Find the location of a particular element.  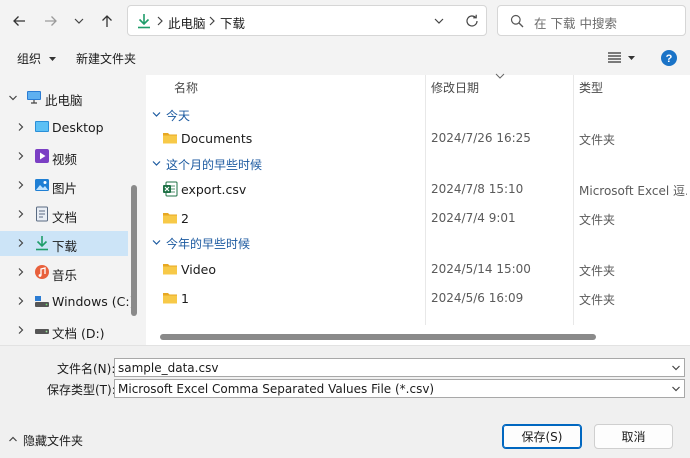

sidebar-item-videos: 视频 is located at coordinates (64, 156).